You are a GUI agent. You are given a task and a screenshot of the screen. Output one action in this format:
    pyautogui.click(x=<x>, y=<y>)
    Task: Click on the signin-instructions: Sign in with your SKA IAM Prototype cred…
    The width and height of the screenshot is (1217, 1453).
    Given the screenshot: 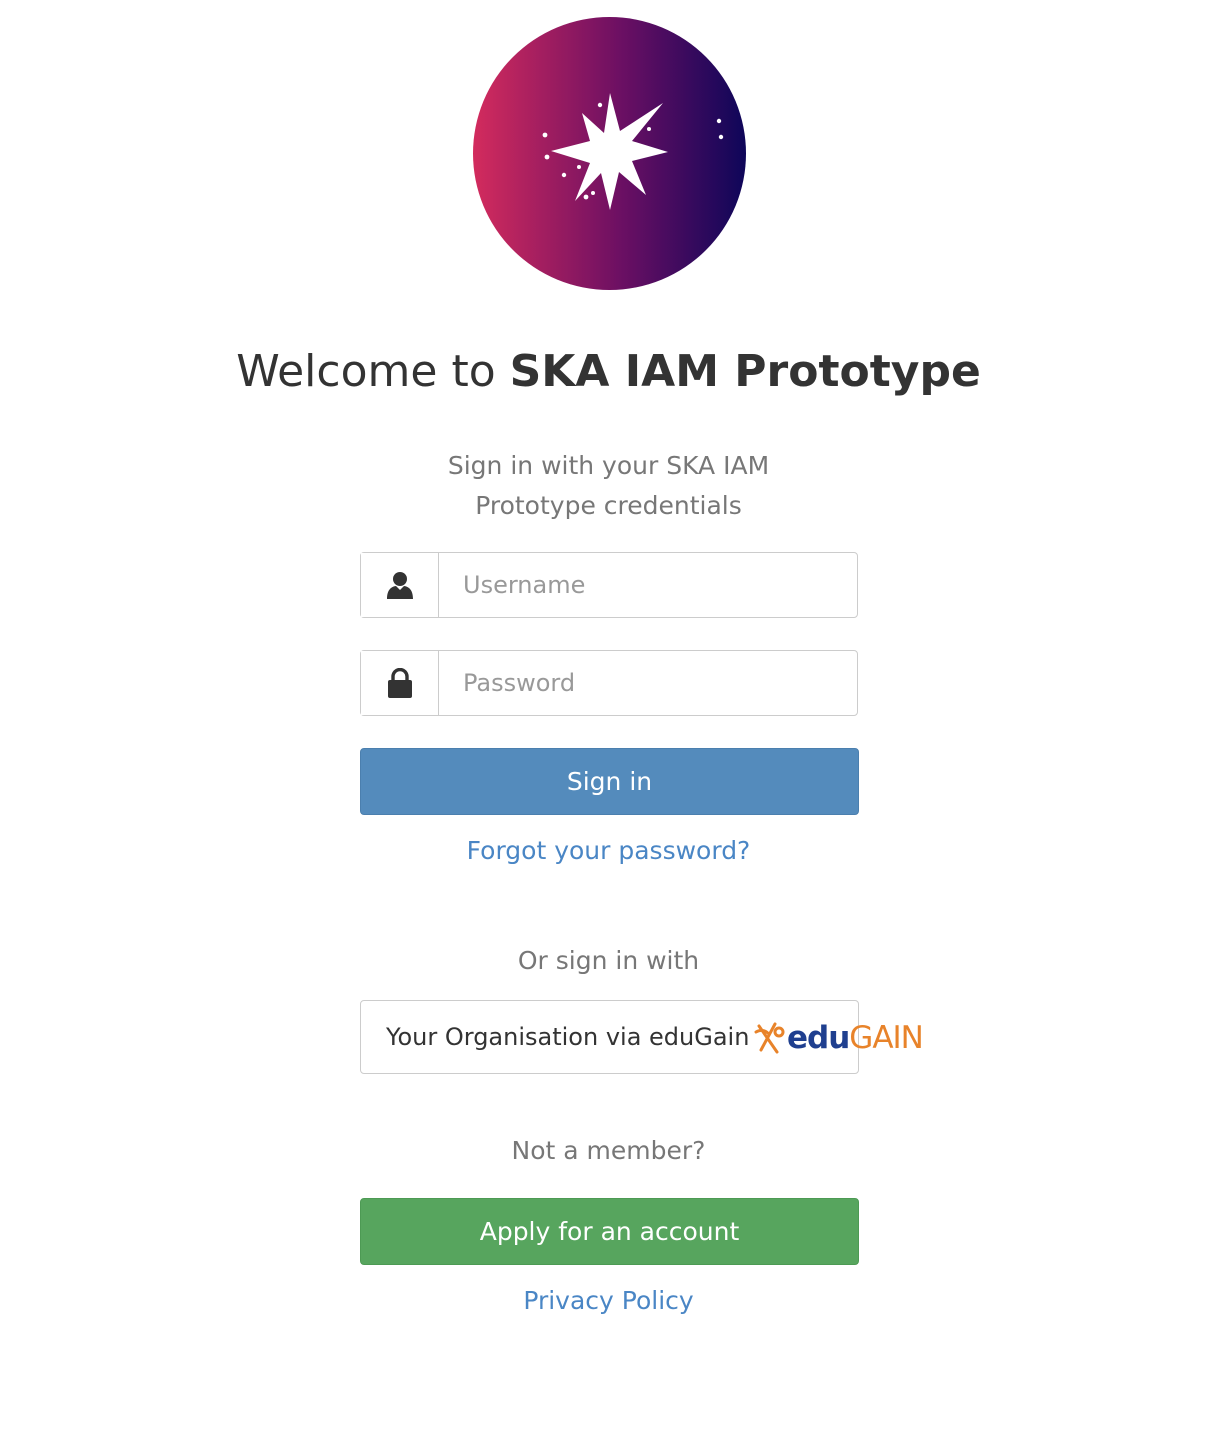 What is the action you would take?
    pyautogui.click(x=608, y=485)
    